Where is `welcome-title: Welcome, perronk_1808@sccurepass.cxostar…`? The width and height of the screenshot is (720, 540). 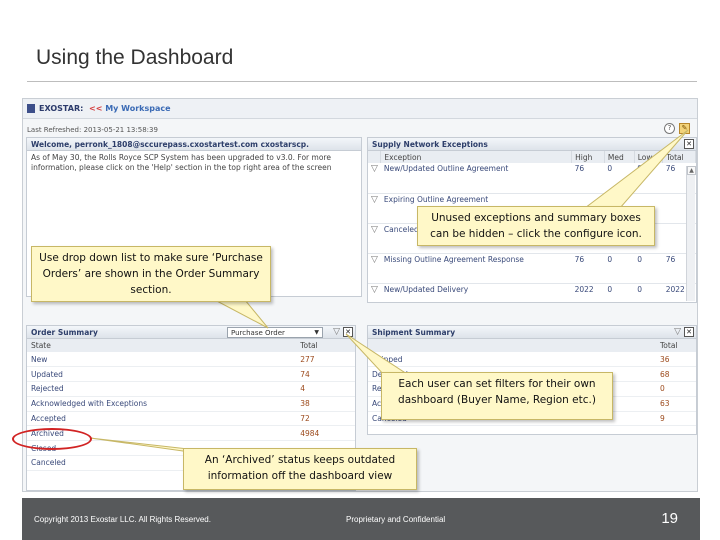 welcome-title: Welcome, perronk_1808@sccurepass.cxostar… is located at coordinates (194, 144).